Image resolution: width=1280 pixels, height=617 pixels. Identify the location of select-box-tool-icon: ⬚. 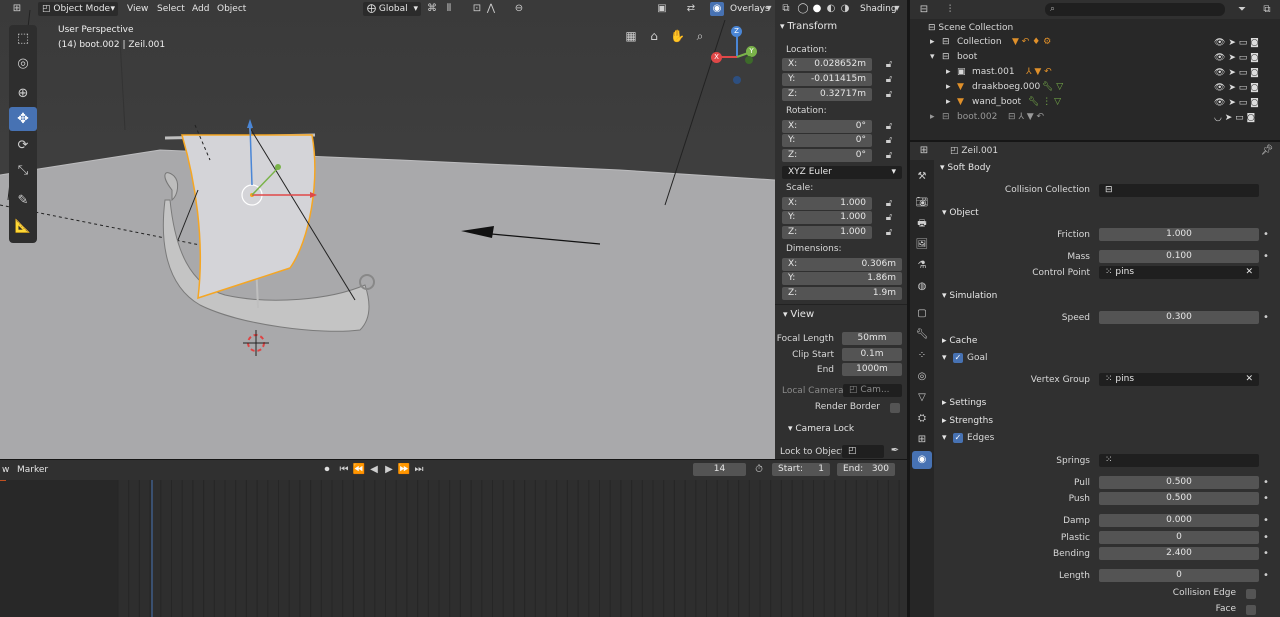
(23, 39).